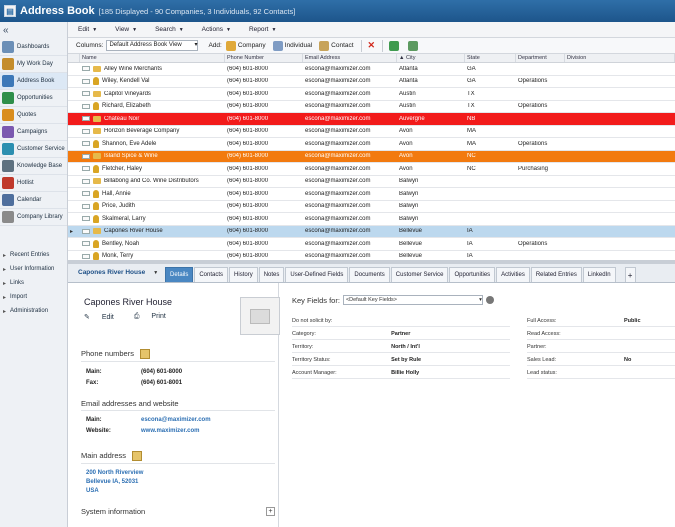 The image size is (675, 527). I want to click on state-cell: GA, so click(471, 68).